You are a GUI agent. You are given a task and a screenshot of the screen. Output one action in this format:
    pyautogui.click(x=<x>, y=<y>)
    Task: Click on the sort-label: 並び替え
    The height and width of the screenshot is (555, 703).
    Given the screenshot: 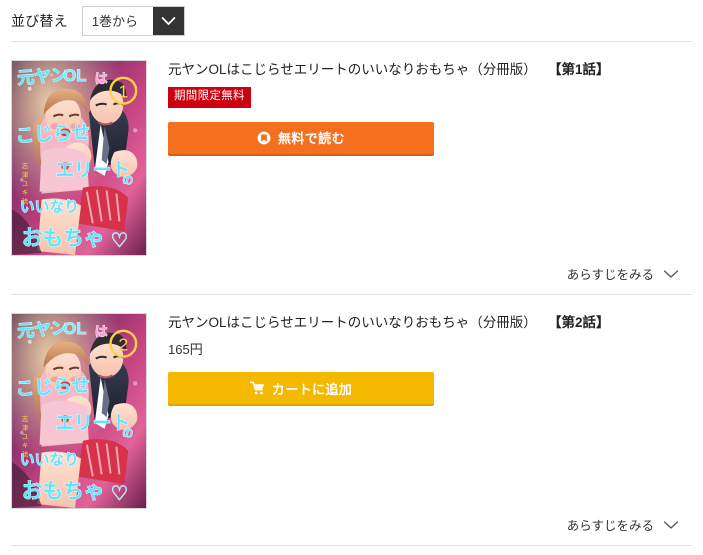 What is the action you would take?
    pyautogui.click(x=39, y=20)
    